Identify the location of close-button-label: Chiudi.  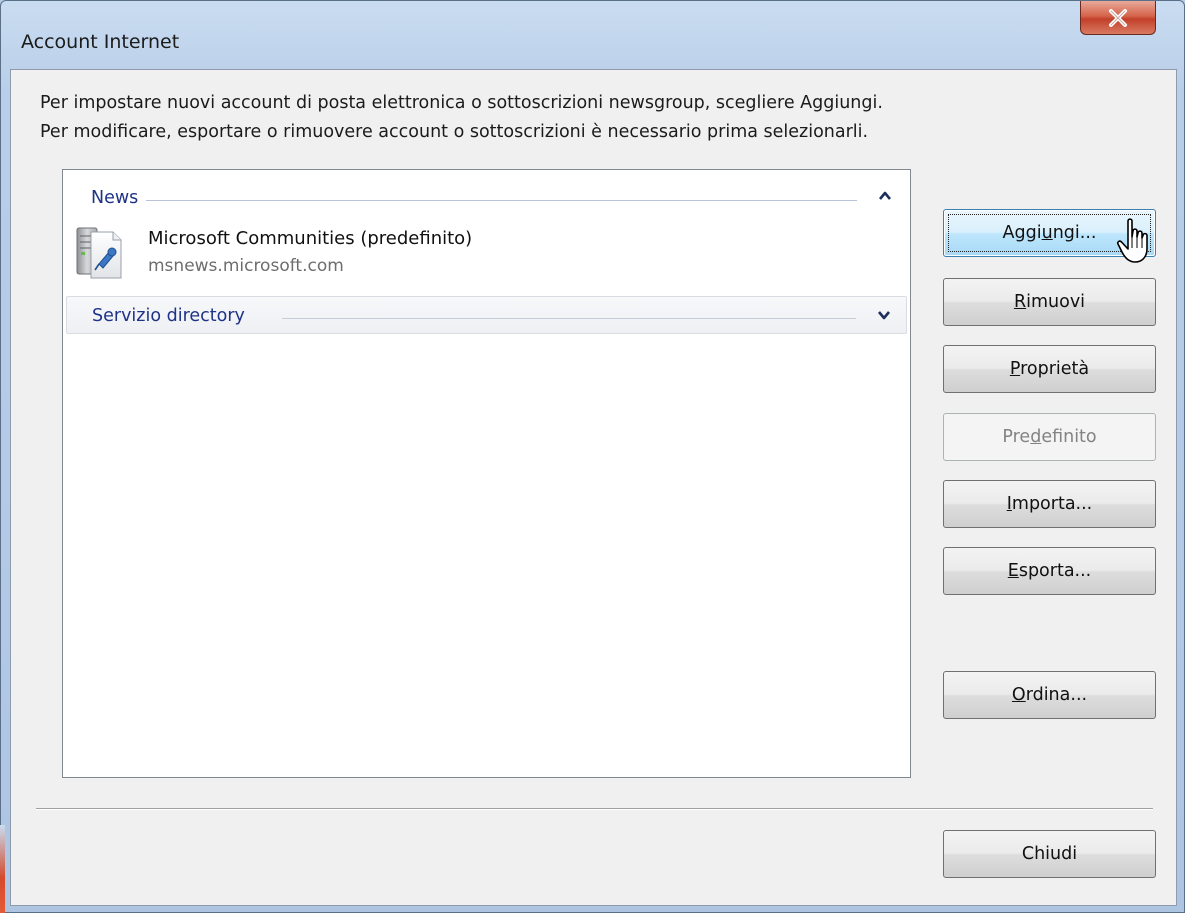
(1049, 854).